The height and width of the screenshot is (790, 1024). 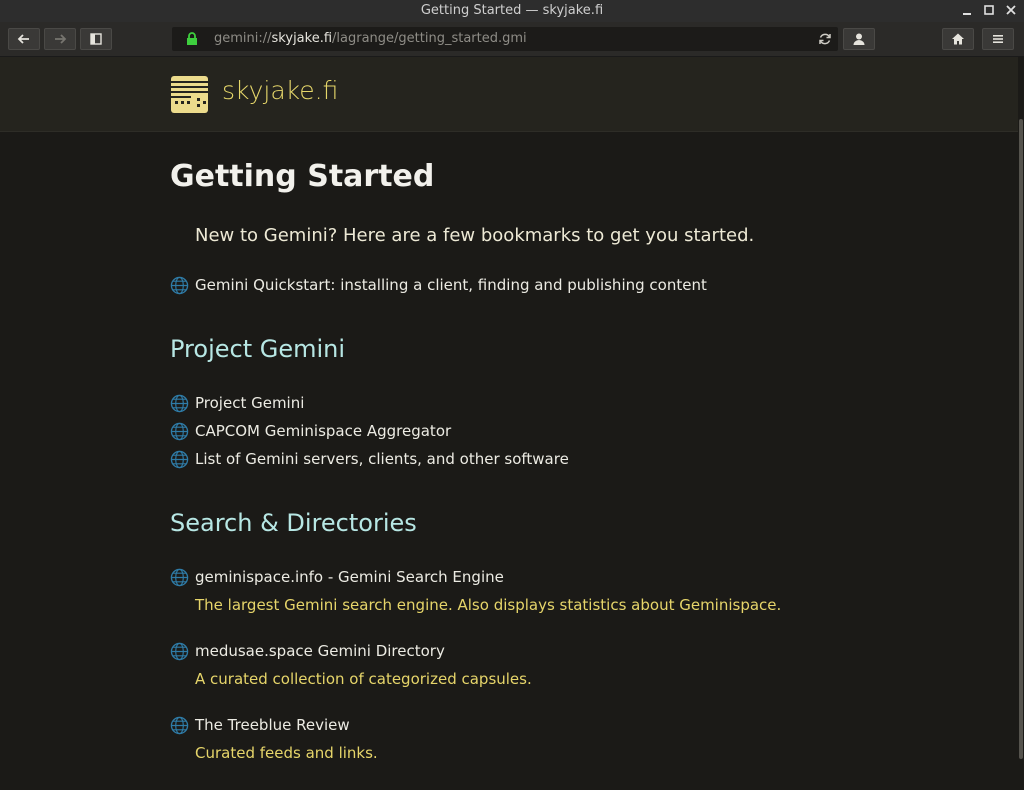 I want to click on scrollbar, so click(x=1021, y=423).